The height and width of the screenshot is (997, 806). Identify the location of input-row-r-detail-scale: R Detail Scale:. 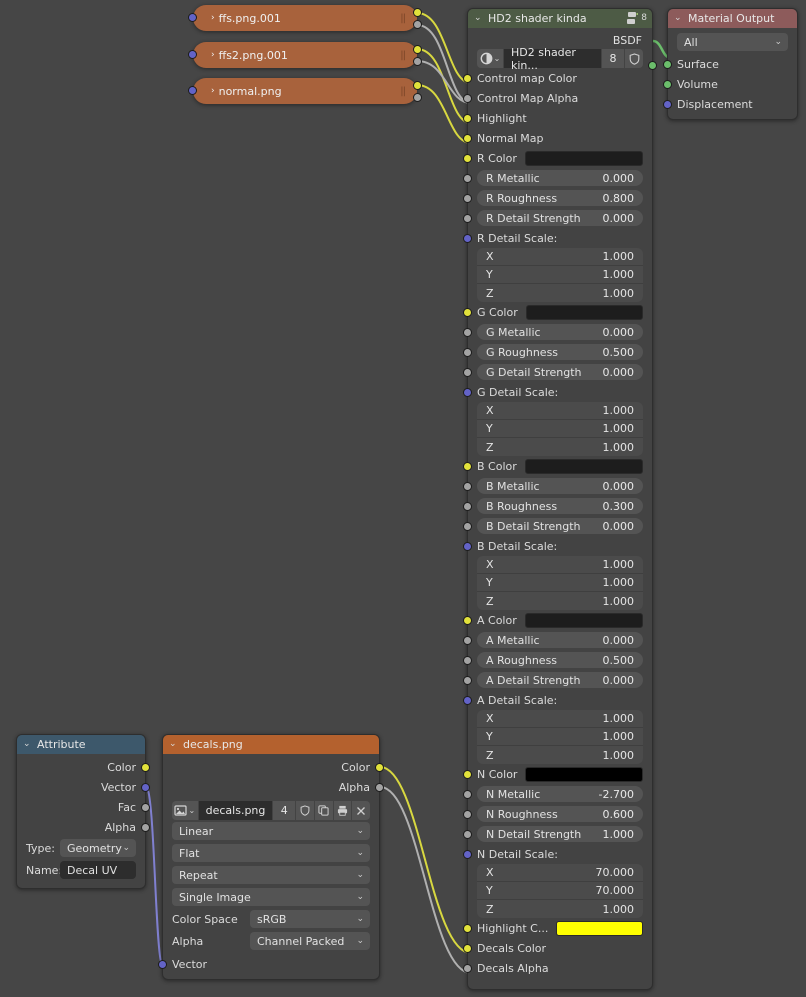
(557, 238).